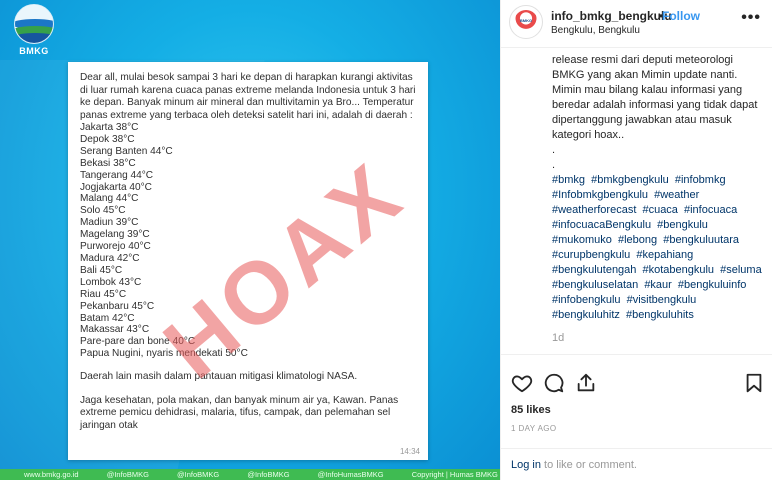 Image resolution: width=772 pixels, height=480 pixels. I want to click on hashtag-link: #bengkuluhitz, so click(586, 315).